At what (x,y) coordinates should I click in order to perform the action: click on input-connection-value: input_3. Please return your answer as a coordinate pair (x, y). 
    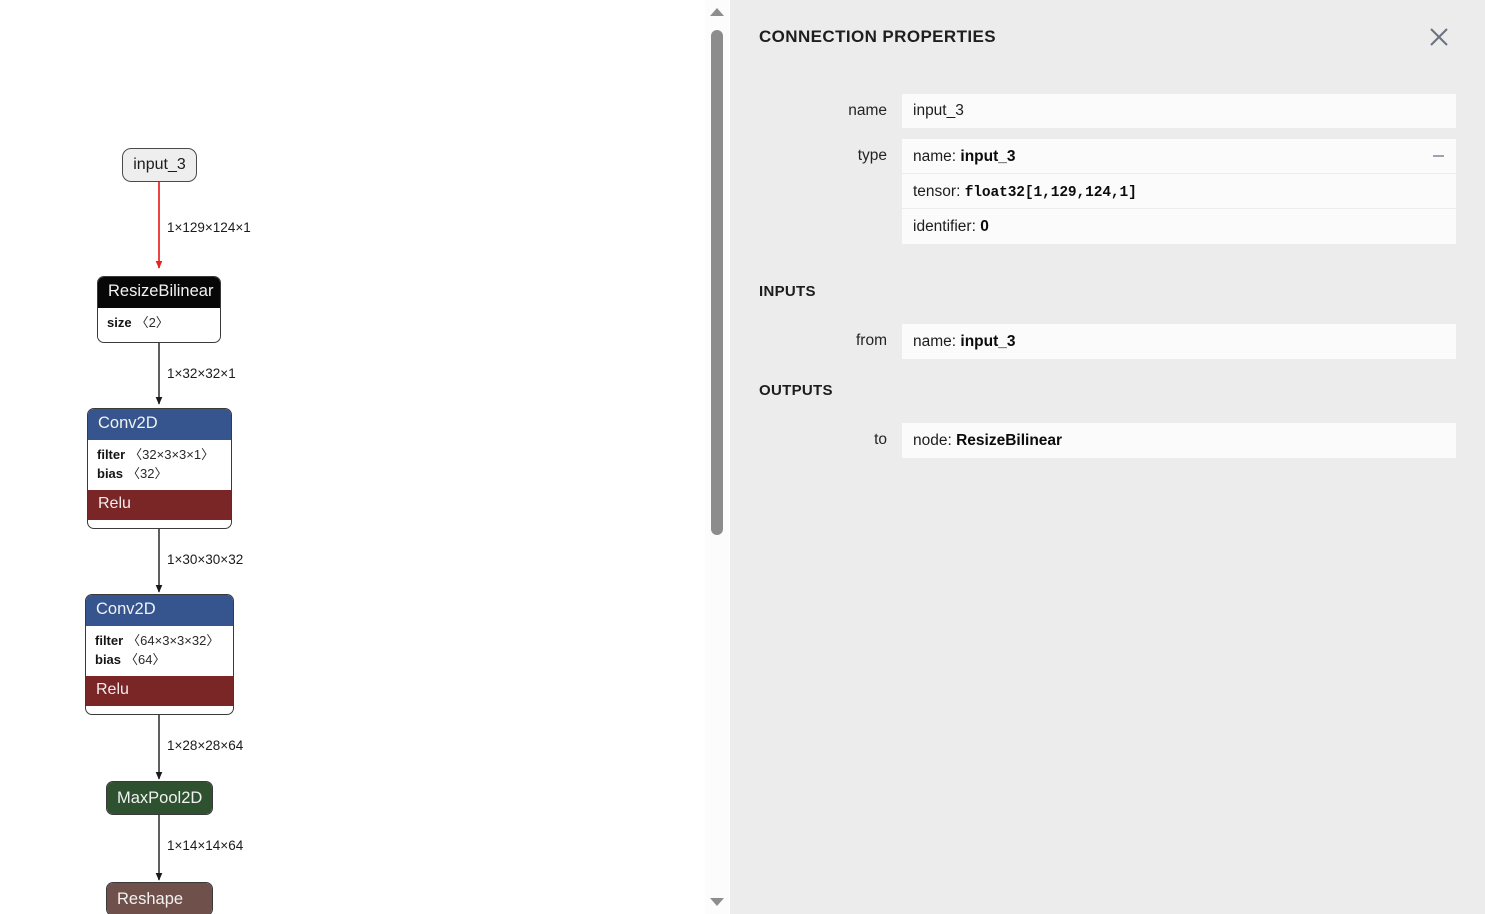
    Looking at the image, I should click on (988, 341).